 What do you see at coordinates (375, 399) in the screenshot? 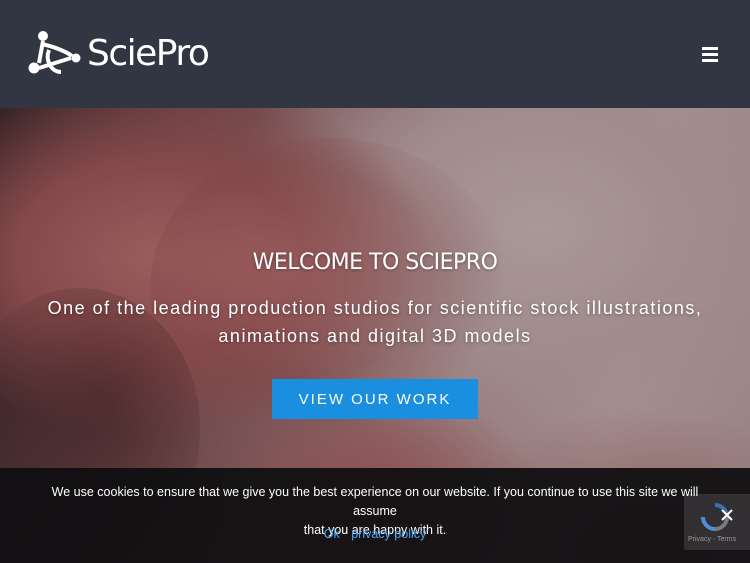
I see `view-our-work-button: VIEW OUR WORK` at bounding box center [375, 399].